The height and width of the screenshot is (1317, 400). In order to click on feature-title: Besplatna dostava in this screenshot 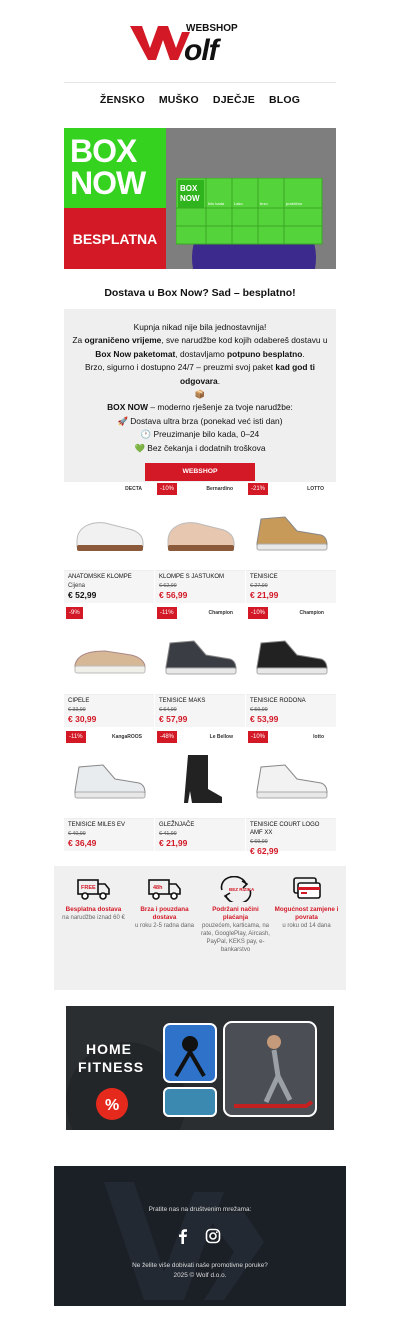, I will do `click(93, 909)`.